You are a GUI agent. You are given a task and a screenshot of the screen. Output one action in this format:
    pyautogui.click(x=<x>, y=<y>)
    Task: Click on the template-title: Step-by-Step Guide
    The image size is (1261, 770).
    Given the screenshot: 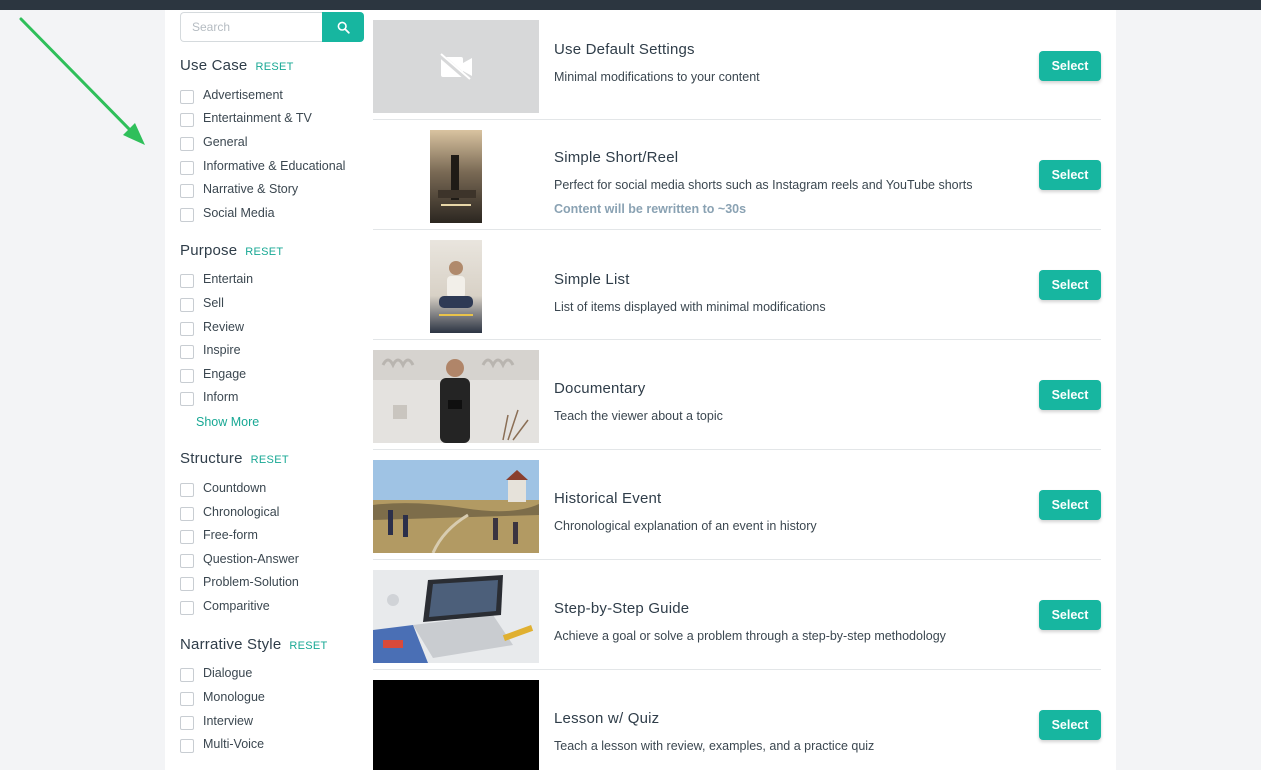 What is the action you would take?
    pyautogui.click(x=622, y=608)
    